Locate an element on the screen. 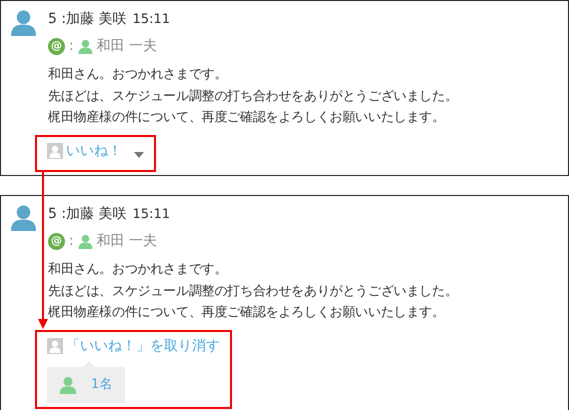  caret-icon is located at coordinates (139, 155).